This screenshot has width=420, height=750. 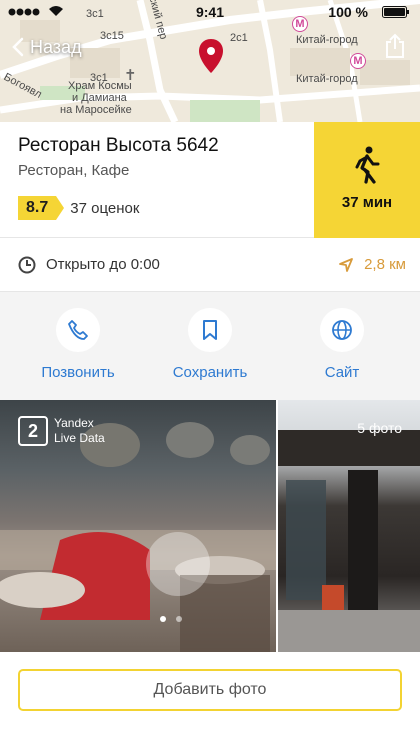 What do you see at coordinates (211, 56) in the screenshot?
I see `location-pin-icon` at bounding box center [211, 56].